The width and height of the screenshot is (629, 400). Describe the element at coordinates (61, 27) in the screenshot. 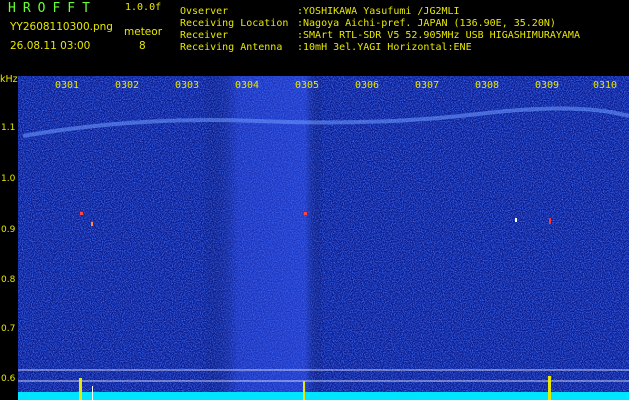

I see `file-name: YY2608110300.png` at that location.